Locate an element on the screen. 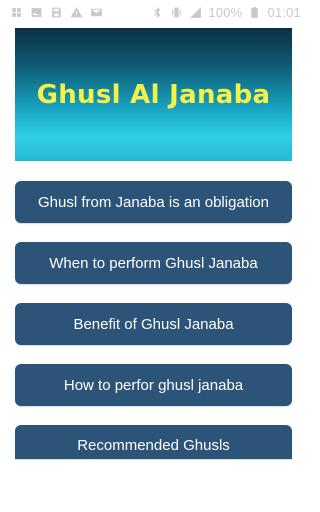 The image size is (320, 512). battery-percent: 100% is located at coordinates (225, 12).